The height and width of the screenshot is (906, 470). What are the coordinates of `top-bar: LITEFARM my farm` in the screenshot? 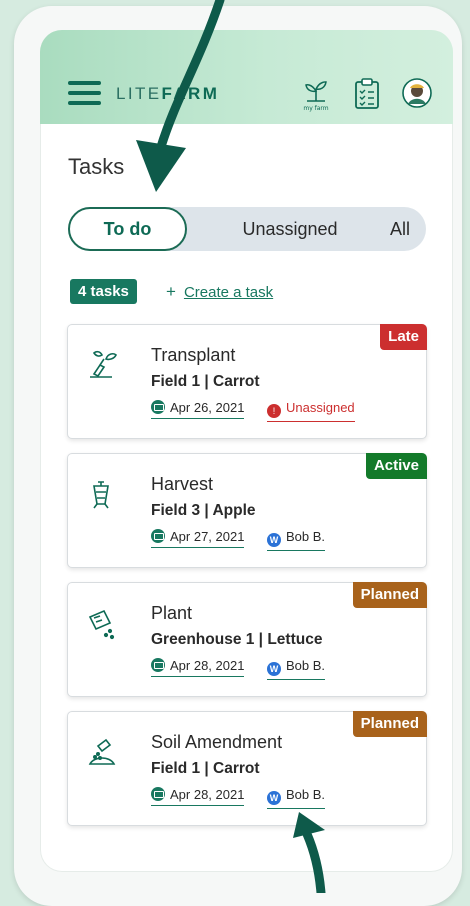 It's located at (246, 77).